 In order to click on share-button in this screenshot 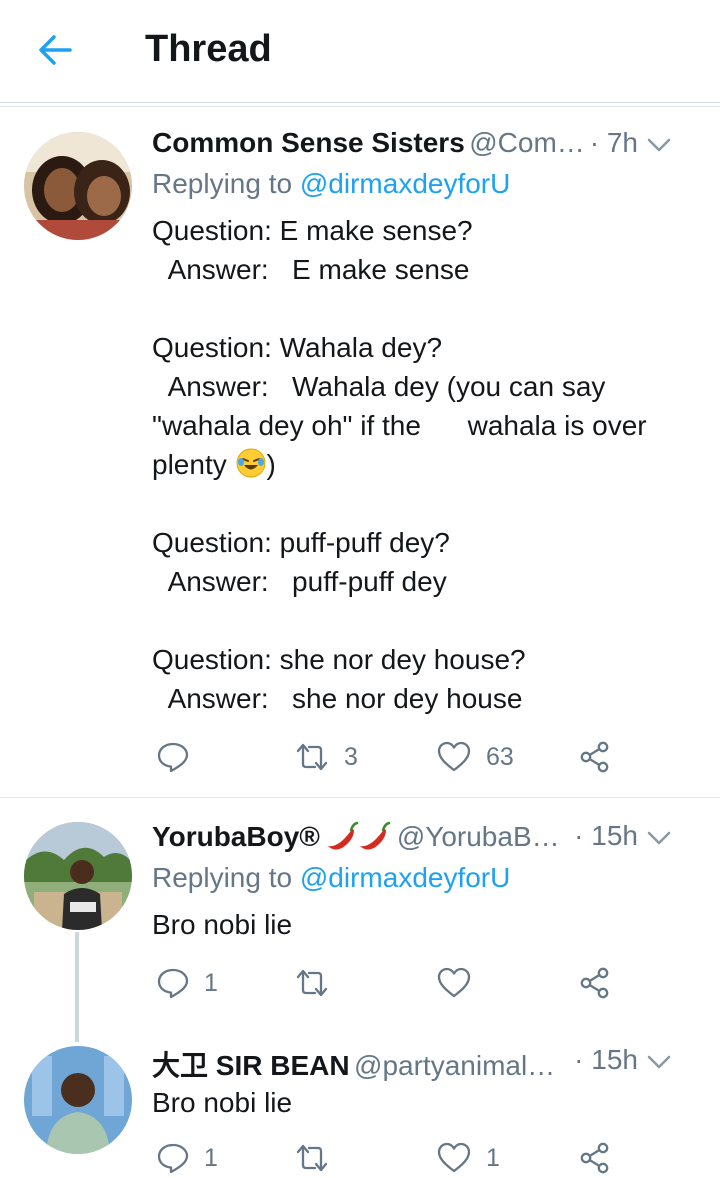, I will do `click(595, 1158)`.